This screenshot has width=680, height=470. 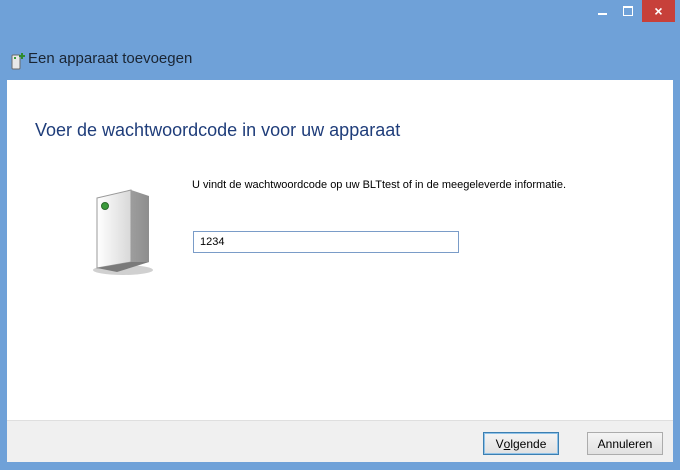 What do you see at coordinates (602, 11) in the screenshot?
I see `minimize-button` at bounding box center [602, 11].